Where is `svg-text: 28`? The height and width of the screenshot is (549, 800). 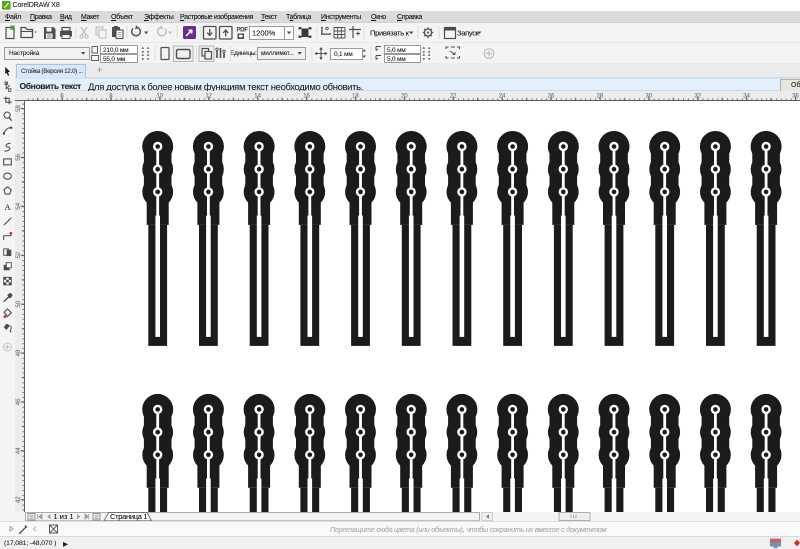
svg-text: 28 is located at coordinates (600, 97).